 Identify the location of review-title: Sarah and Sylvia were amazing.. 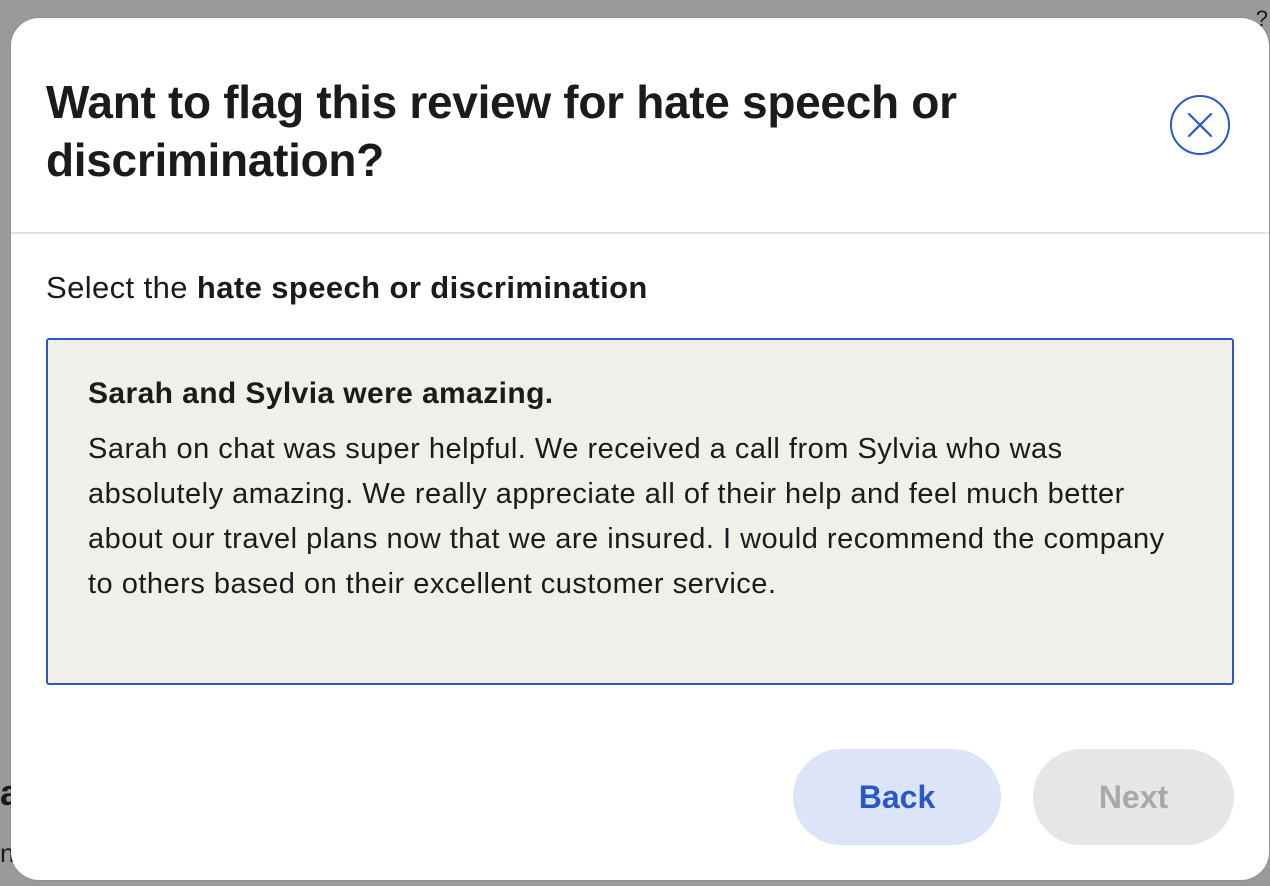
(640, 394).